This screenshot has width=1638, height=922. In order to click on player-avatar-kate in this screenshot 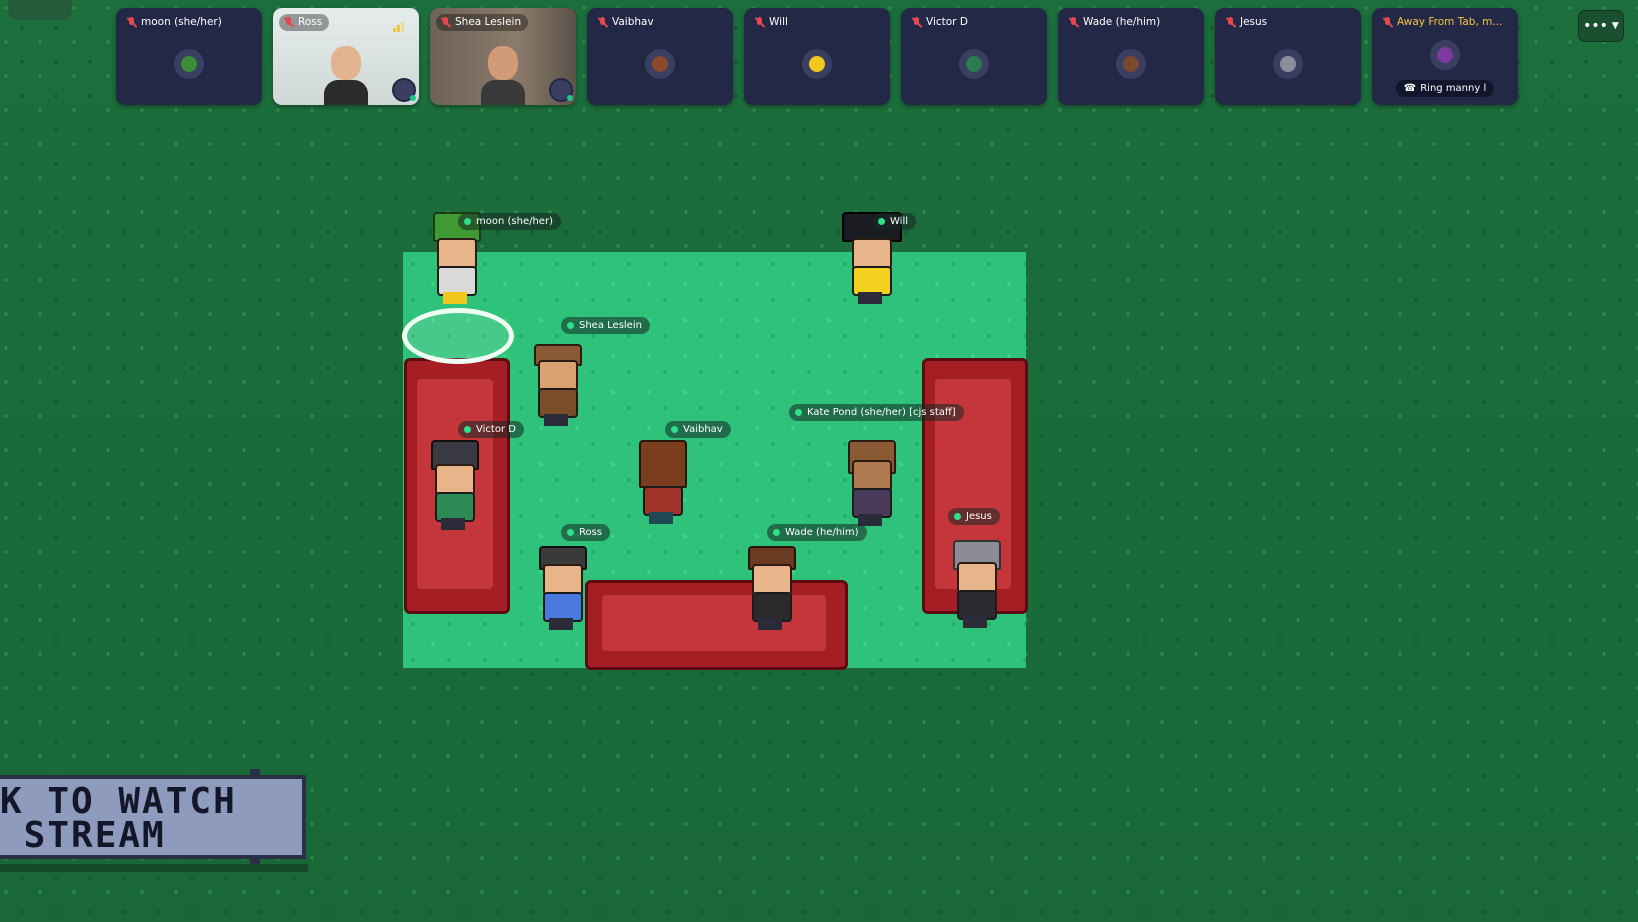, I will do `click(870, 486)`.